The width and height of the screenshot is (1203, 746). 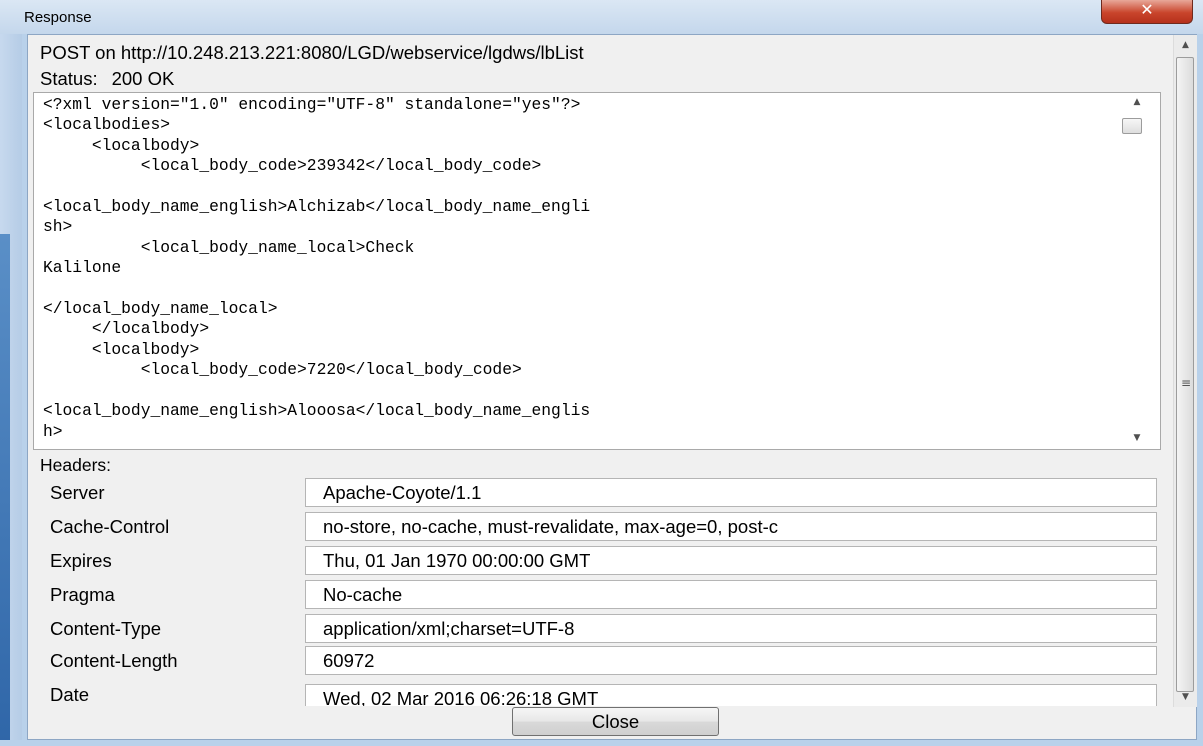 I want to click on header-name: Date, so click(x=70, y=694).